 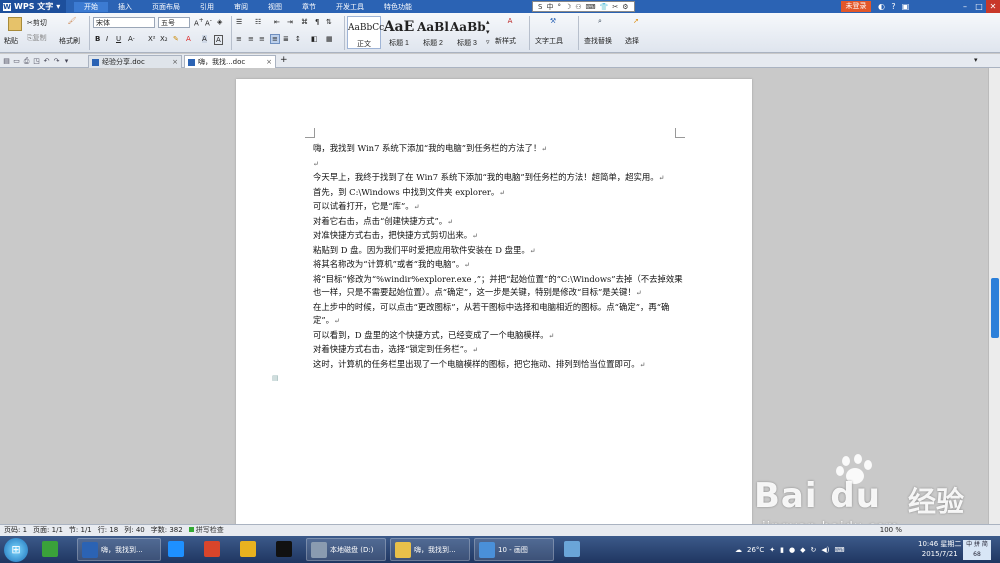 I want to click on redo-icon: ↷, so click(x=56, y=61).